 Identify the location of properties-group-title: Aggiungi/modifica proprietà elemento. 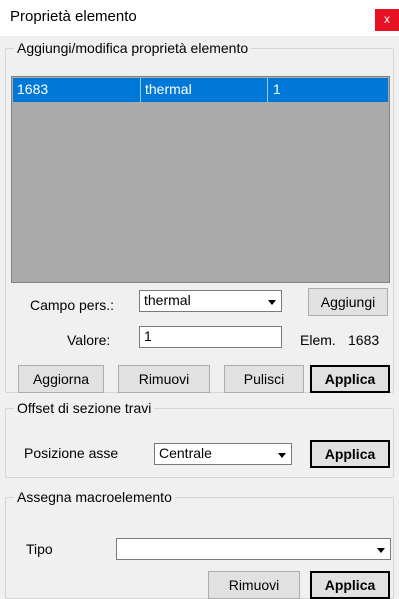
(133, 48).